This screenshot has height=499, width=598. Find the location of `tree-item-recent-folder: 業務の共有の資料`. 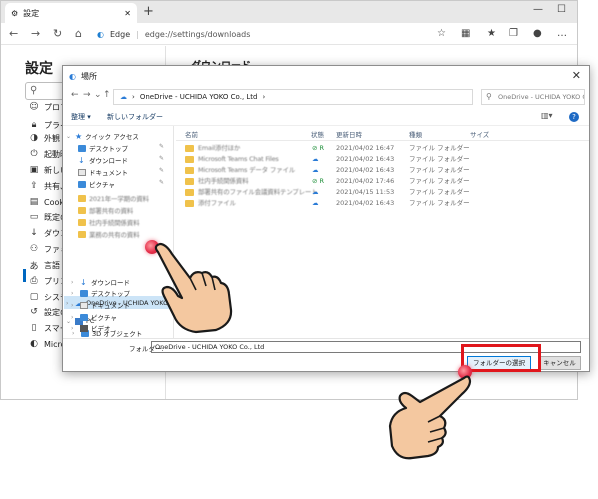

tree-item-recent-folder: 業務の共有の資料 is located at coordinates (109, 234).